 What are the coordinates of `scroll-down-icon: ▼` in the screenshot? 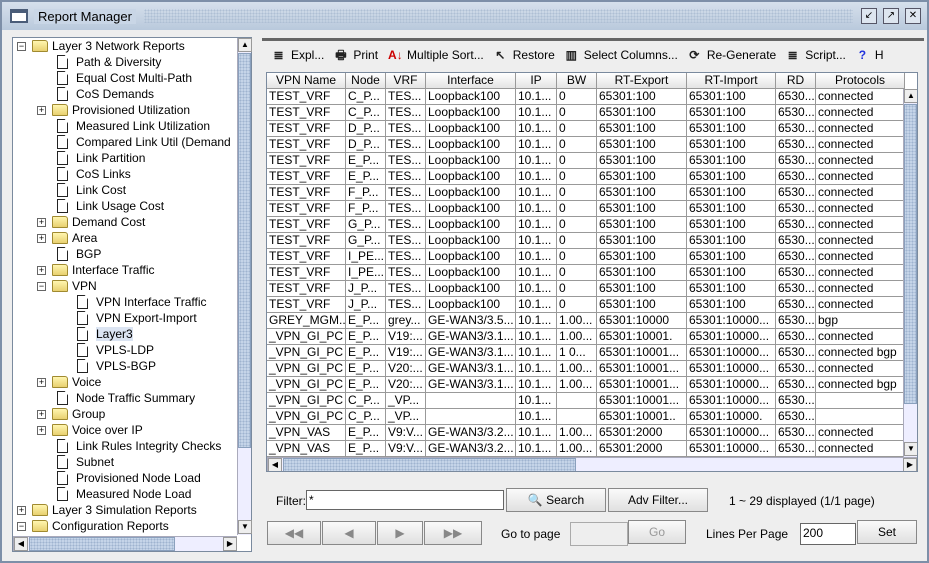 It's located at (245, 527).